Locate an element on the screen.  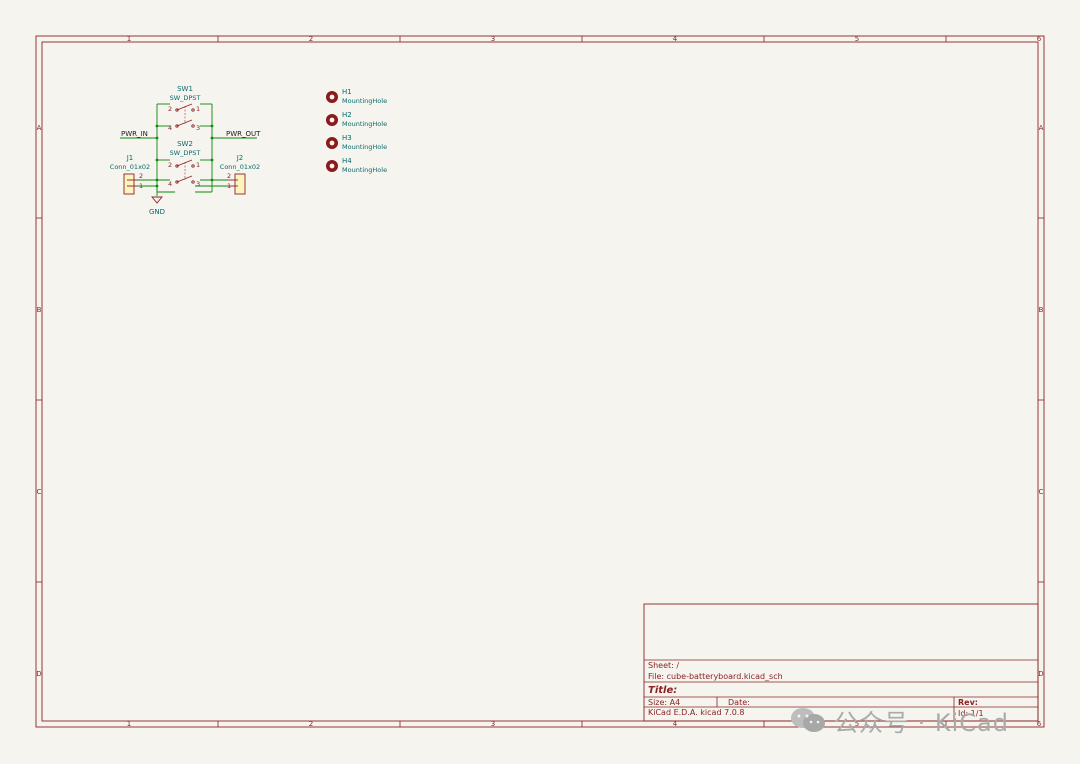
sheet-name: Sheet: / is located at coordinates (663, 665).